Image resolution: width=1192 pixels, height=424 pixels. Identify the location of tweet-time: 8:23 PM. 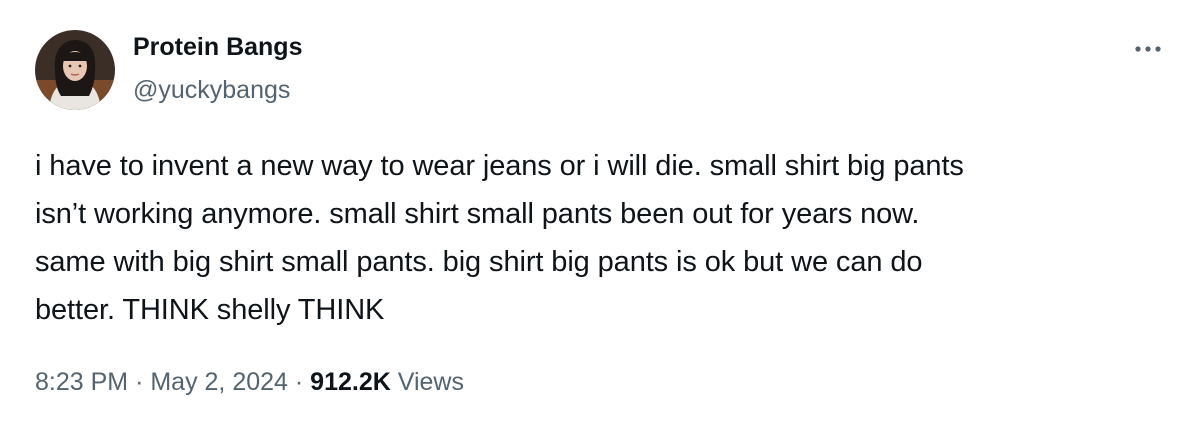
(81, 382).